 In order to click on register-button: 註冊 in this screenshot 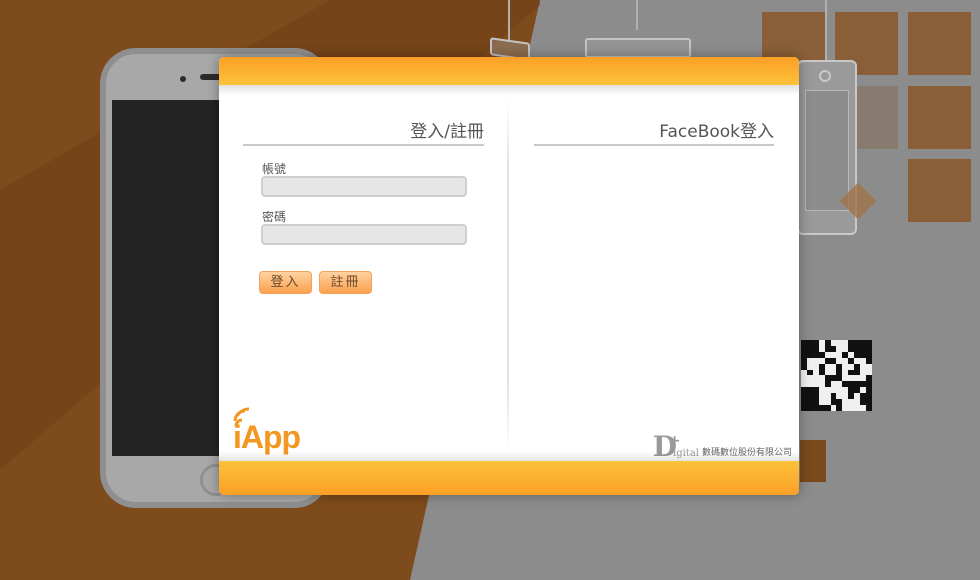, I will do `click(345, 282)`.